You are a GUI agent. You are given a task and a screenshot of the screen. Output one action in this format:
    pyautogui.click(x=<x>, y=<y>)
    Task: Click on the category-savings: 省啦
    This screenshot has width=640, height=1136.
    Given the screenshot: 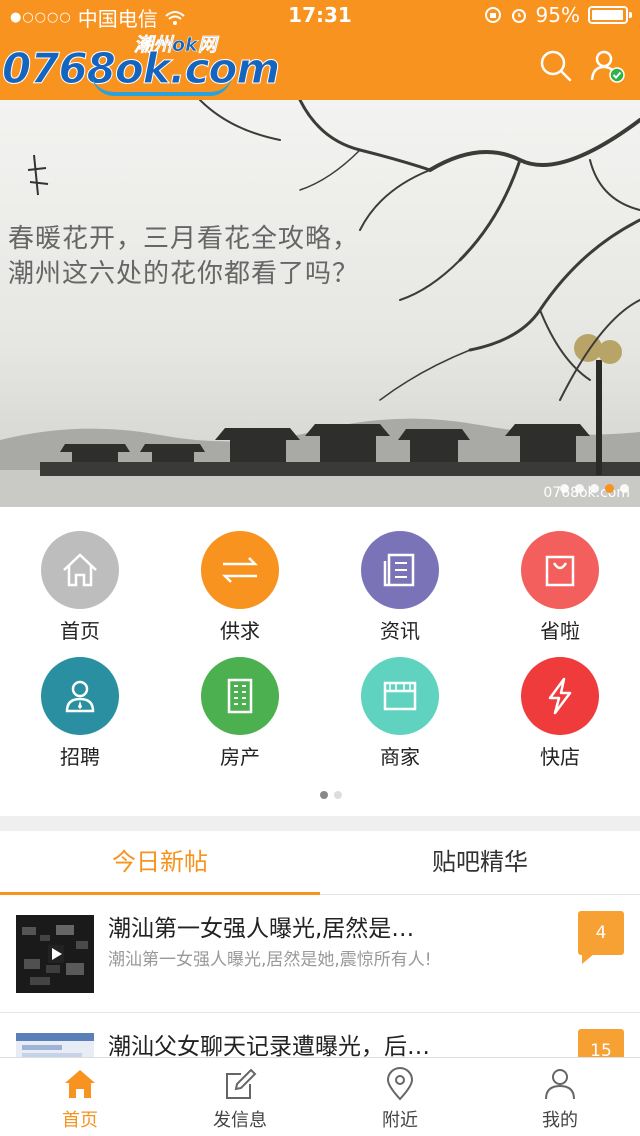 What is the action you would take?
    pyautogui.click(x=560, y=591)
    